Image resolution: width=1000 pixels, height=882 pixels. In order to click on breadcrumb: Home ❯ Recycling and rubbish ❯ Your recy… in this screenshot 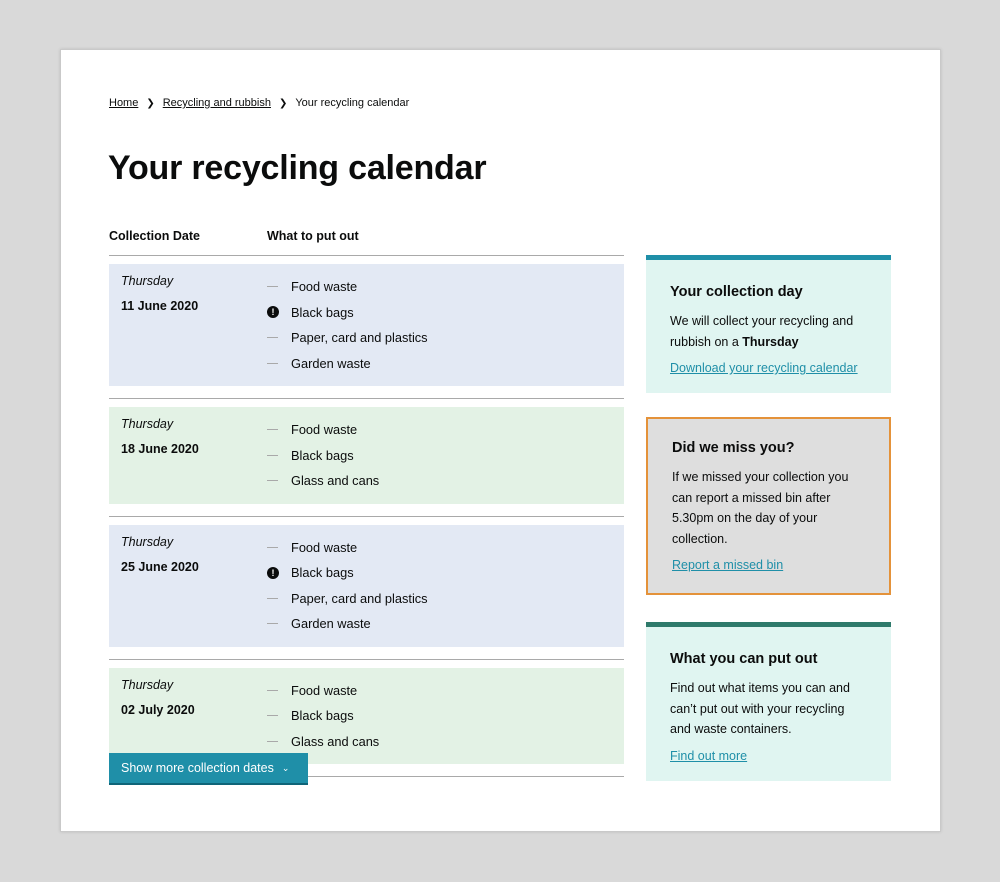, I will do `click(259, 103)`.